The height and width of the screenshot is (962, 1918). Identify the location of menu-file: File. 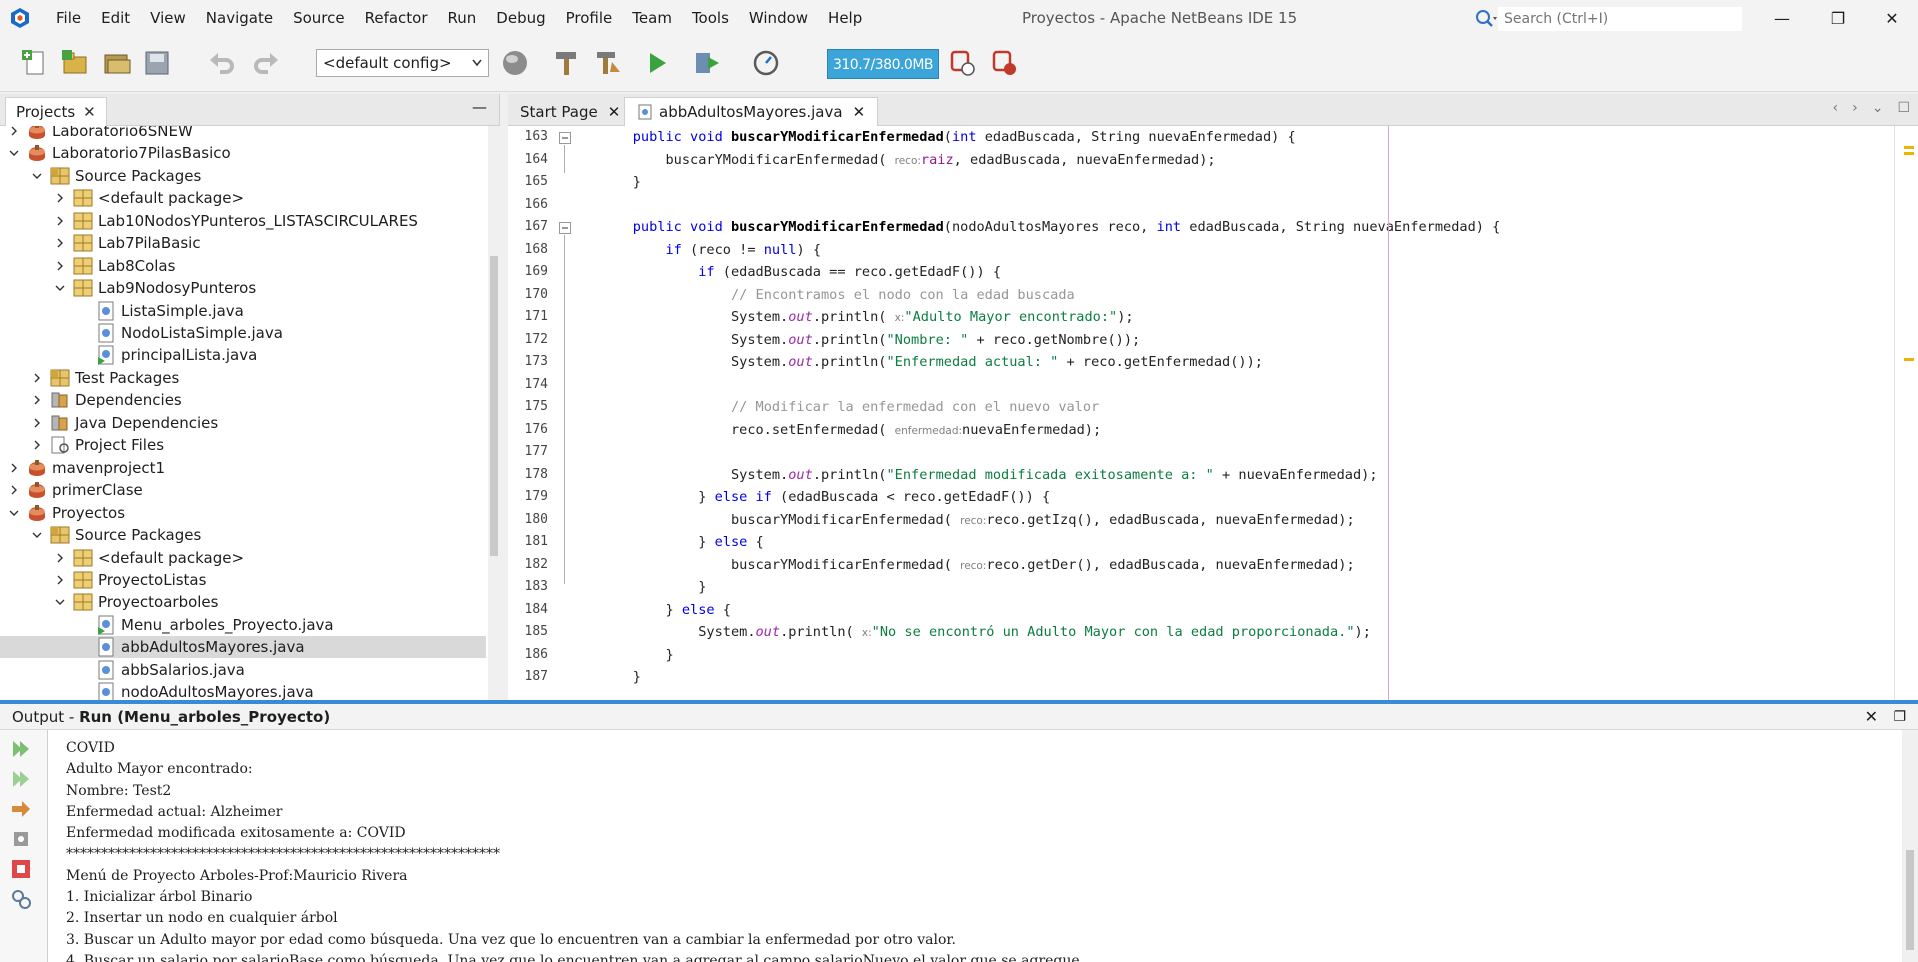
(68, 18).